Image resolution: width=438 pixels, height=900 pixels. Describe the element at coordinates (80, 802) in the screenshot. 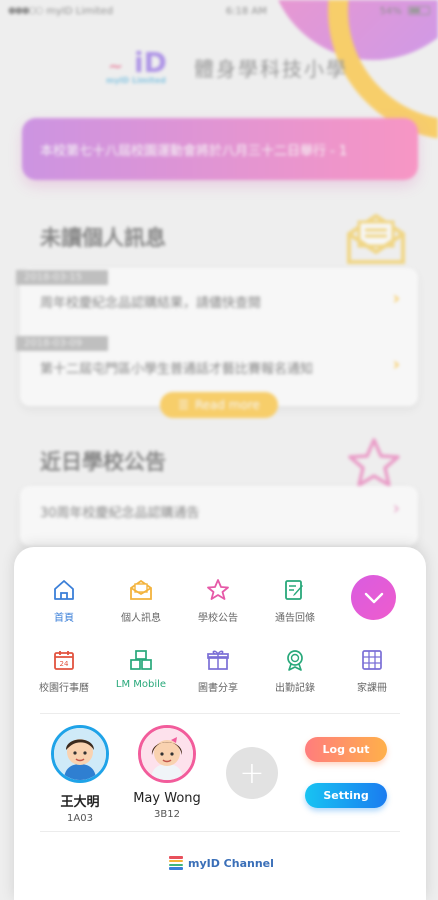

I see `account-name: 王大明` at that location.